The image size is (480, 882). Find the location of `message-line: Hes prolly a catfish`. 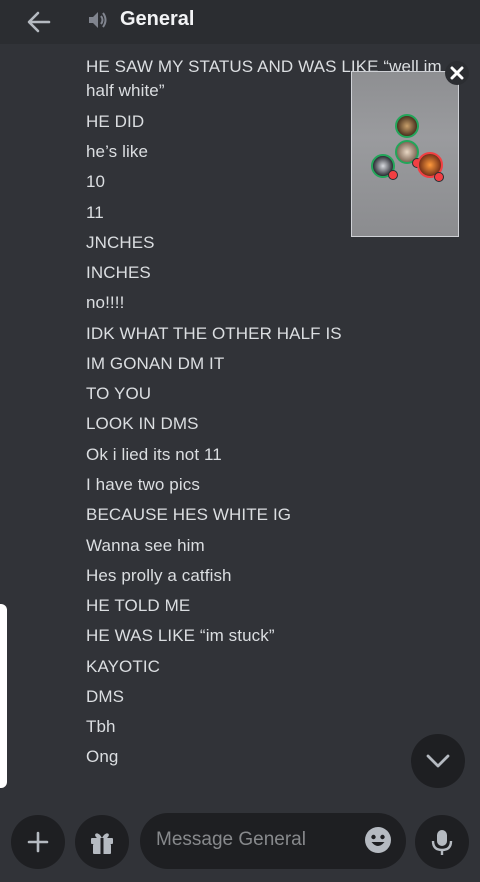

message-line: Hes prolly a catfish is located at coordinates (159, 575).